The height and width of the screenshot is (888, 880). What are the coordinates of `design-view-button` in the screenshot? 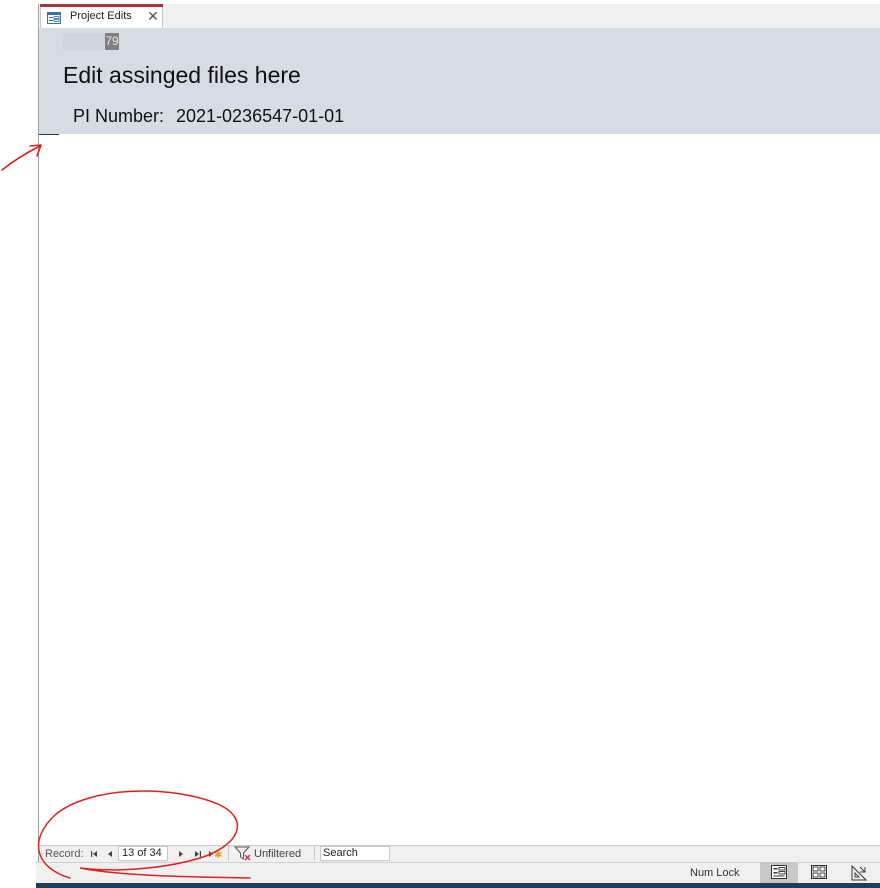 It's located at (859, 872).